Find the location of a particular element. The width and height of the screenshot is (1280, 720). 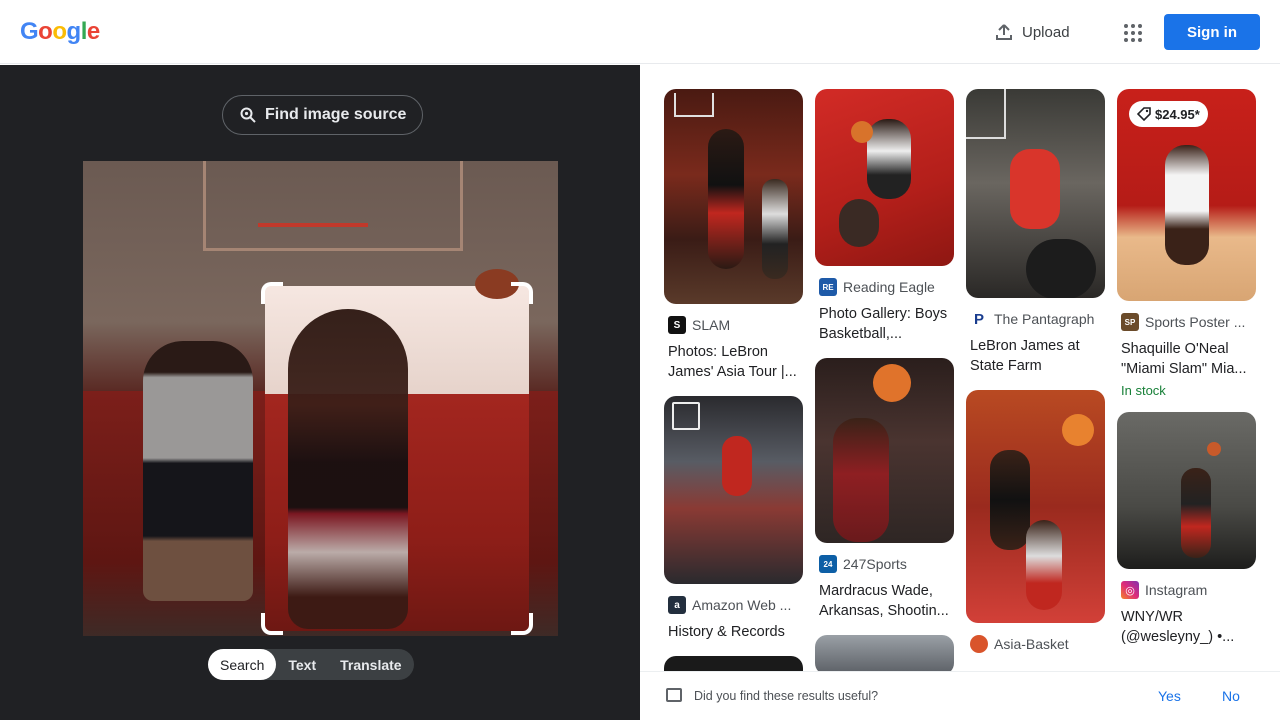

result-source: 247Sports is located at coordinates (875, 564).